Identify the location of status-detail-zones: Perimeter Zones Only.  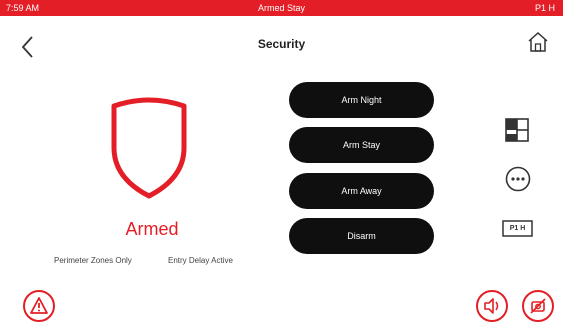
(93, 260).